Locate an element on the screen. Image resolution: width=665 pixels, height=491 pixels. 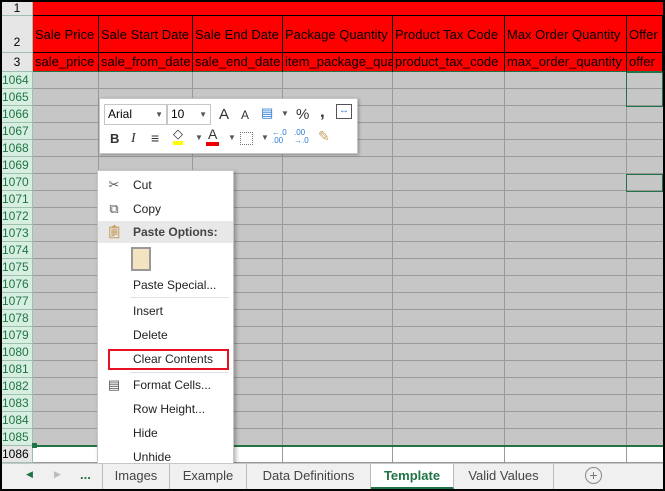
decrease-decimal-button: .00 →.0 is located at coordinates (301, 137).